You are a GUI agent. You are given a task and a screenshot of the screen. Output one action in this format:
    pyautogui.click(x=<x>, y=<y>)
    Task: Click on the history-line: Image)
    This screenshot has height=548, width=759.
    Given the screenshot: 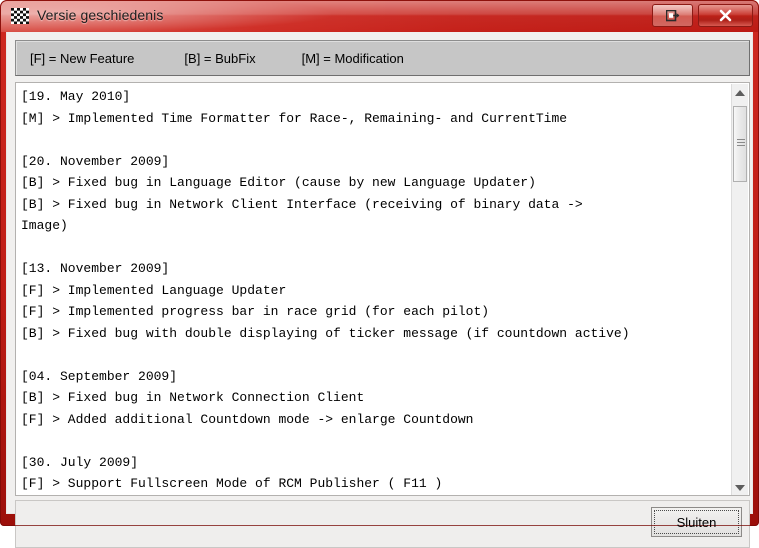 What is the action you would take?
    pyautogui.click(x=44, y=225)
    